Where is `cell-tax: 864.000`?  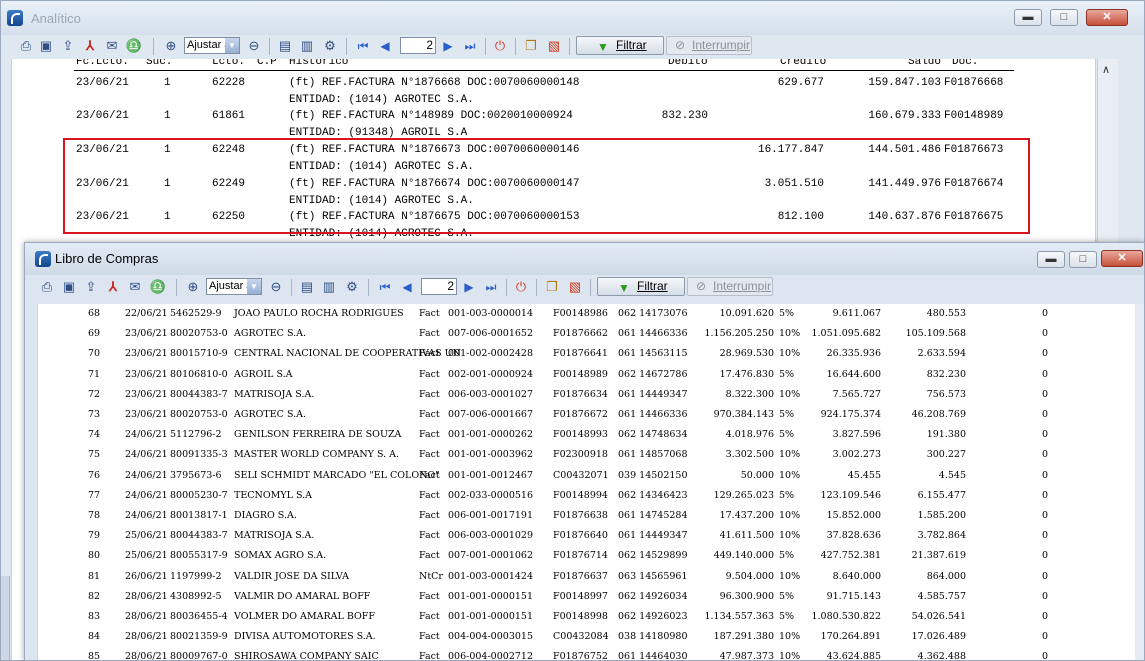 cell-tax: 864.000 is located at coordinates (946, 576).